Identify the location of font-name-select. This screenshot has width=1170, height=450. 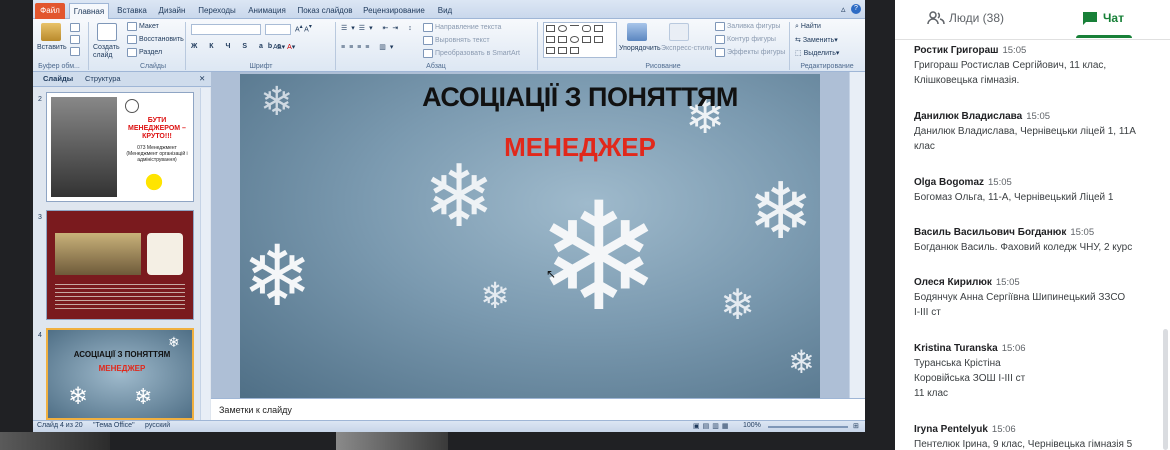
(226, 29).